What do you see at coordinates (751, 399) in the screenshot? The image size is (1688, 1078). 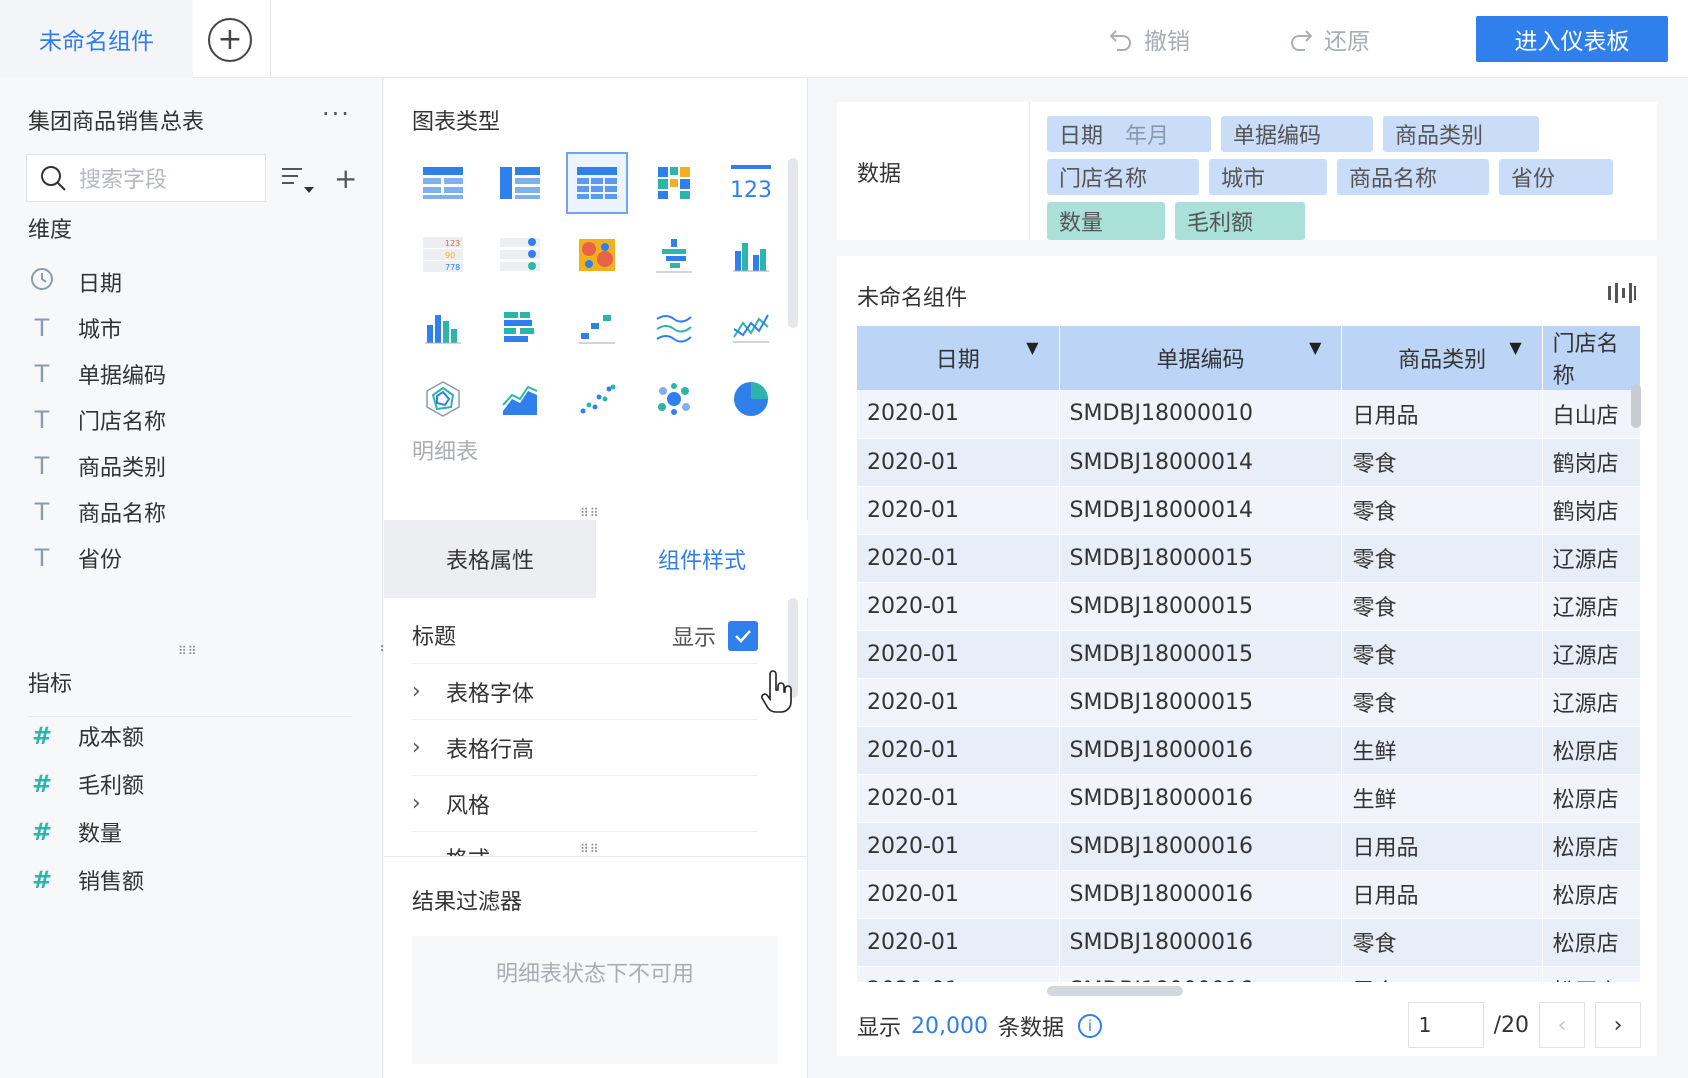 I see `pie-chart-icon` at bounding box center [751, 399].